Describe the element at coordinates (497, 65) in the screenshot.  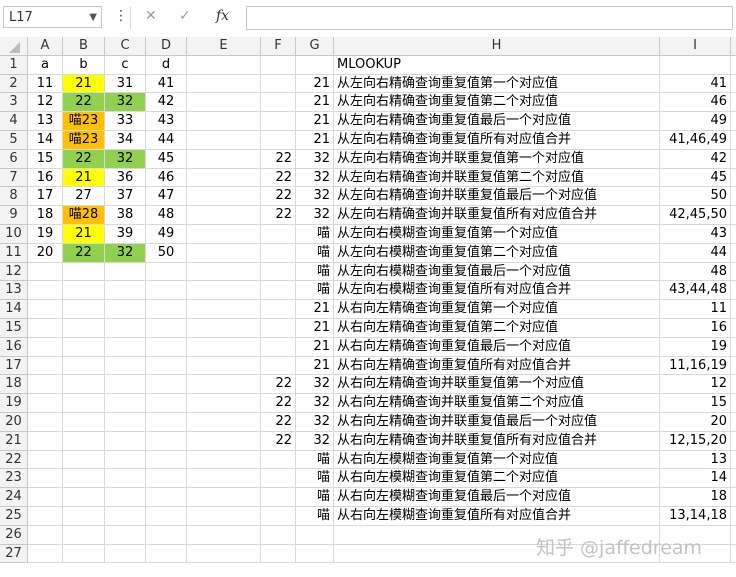
I see `cell-h: MLOOKUP` at that location.